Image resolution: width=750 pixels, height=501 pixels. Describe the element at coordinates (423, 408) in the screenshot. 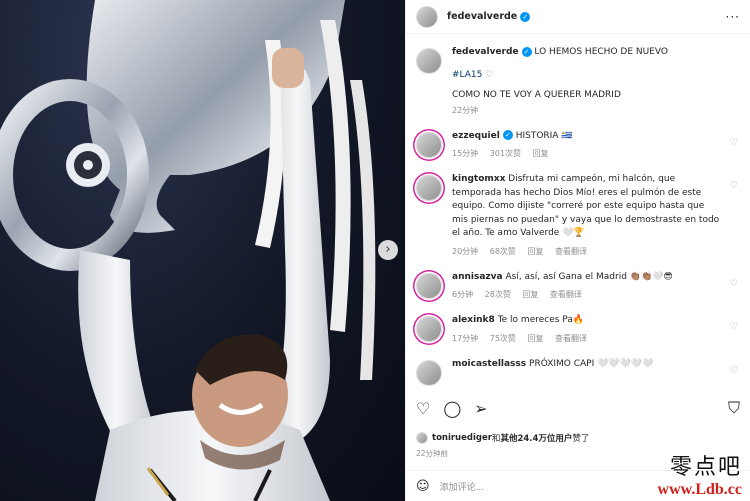

I see `like-heart-icon: ♡` at that location.